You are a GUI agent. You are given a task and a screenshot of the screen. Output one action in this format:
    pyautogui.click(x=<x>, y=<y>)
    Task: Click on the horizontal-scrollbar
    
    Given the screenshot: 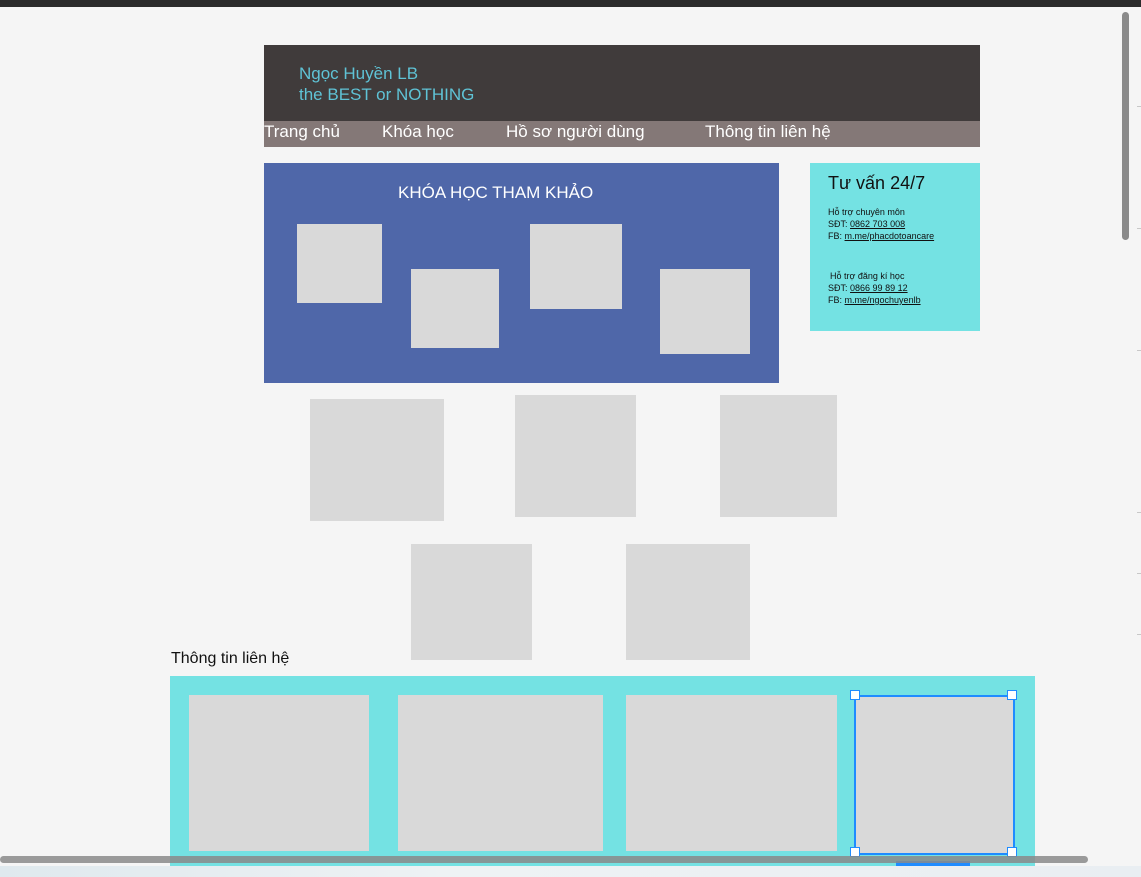 What is the action you would take?
    pyautogui.click(x=544, y=859)
    